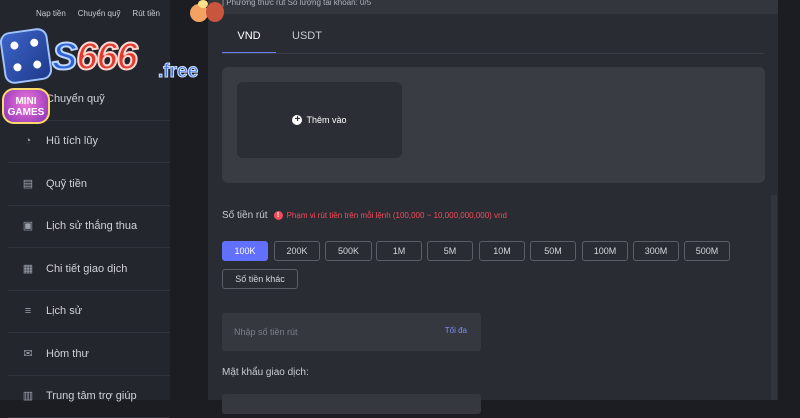 This screenshot has height=418, width=800. Describe the element at coordinates (28, 141) in the screenshot. I see `piggy-icon: ◔` at that location.